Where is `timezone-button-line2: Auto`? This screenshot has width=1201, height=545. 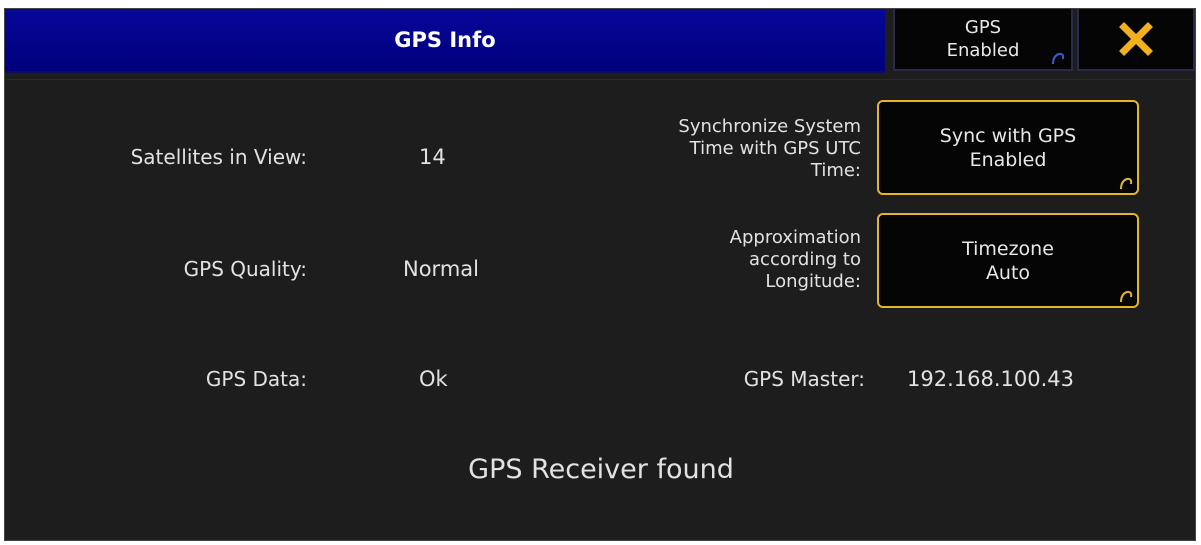 timezone-button-line2: Auto is located at coordinates (1008, 272).